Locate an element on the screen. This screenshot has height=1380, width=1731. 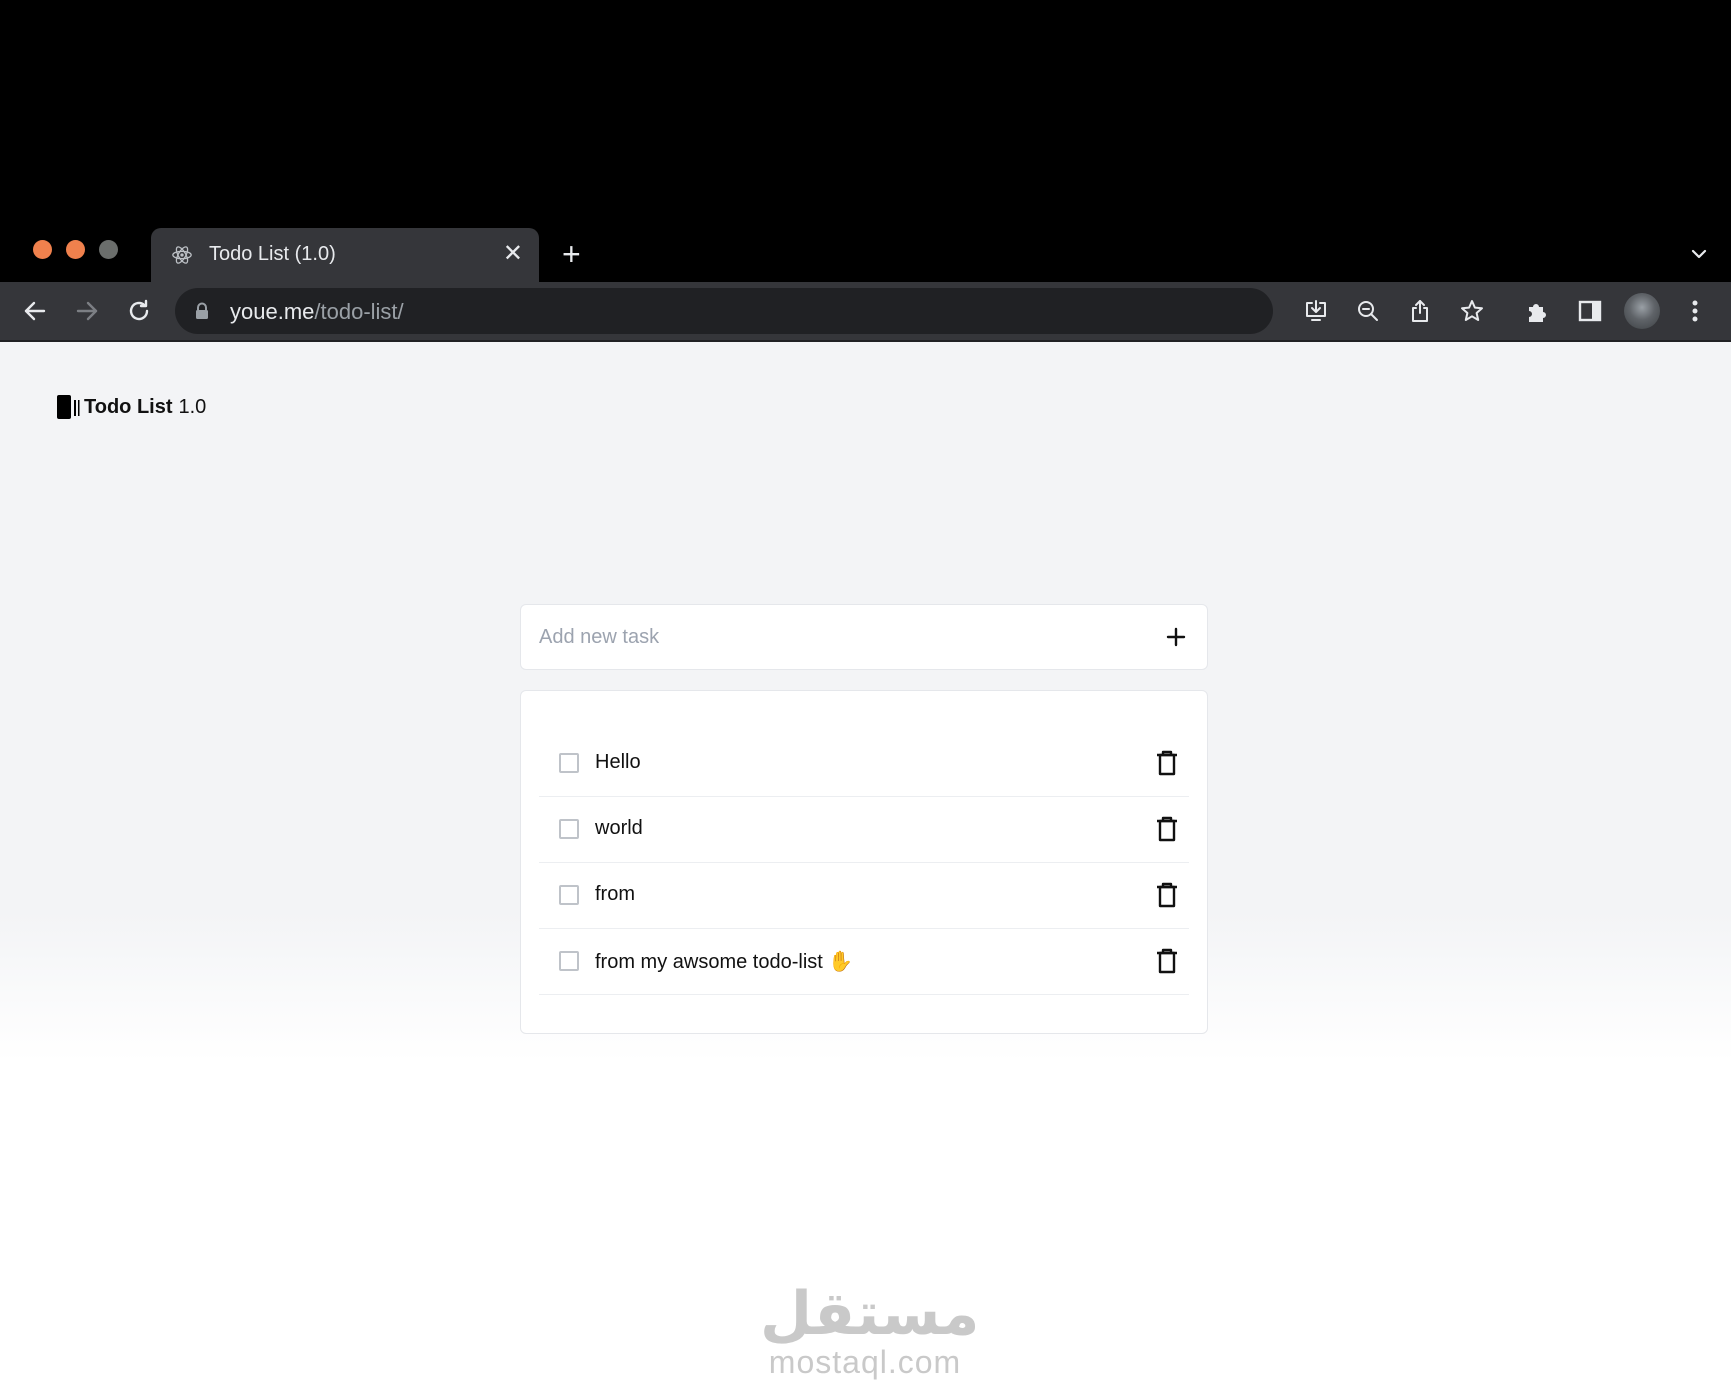
new-tab-button: + is located at coordinates (571, 254).